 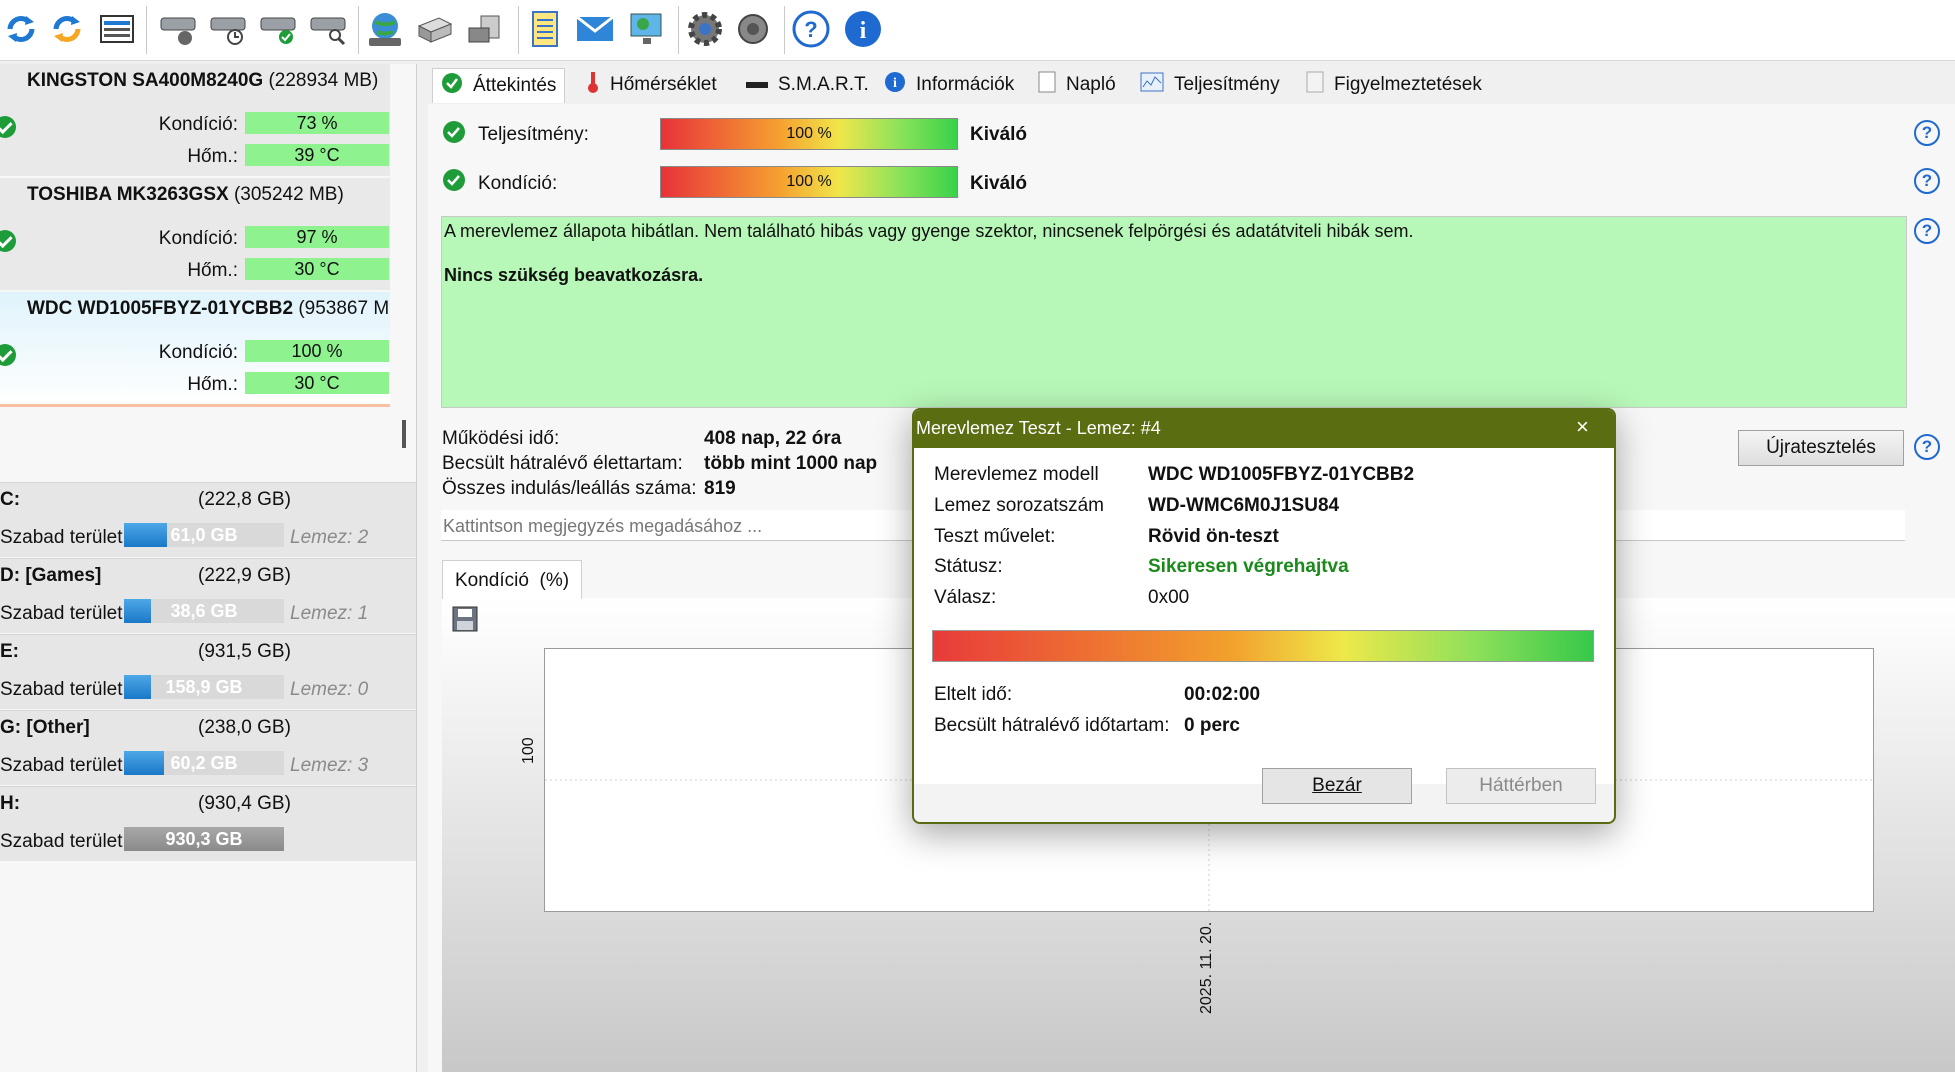 What do you see at coordinates (204, 611) in the screenshot?
I see `free-space-bar: 38,6 GB` at bounding box center [204, 611].